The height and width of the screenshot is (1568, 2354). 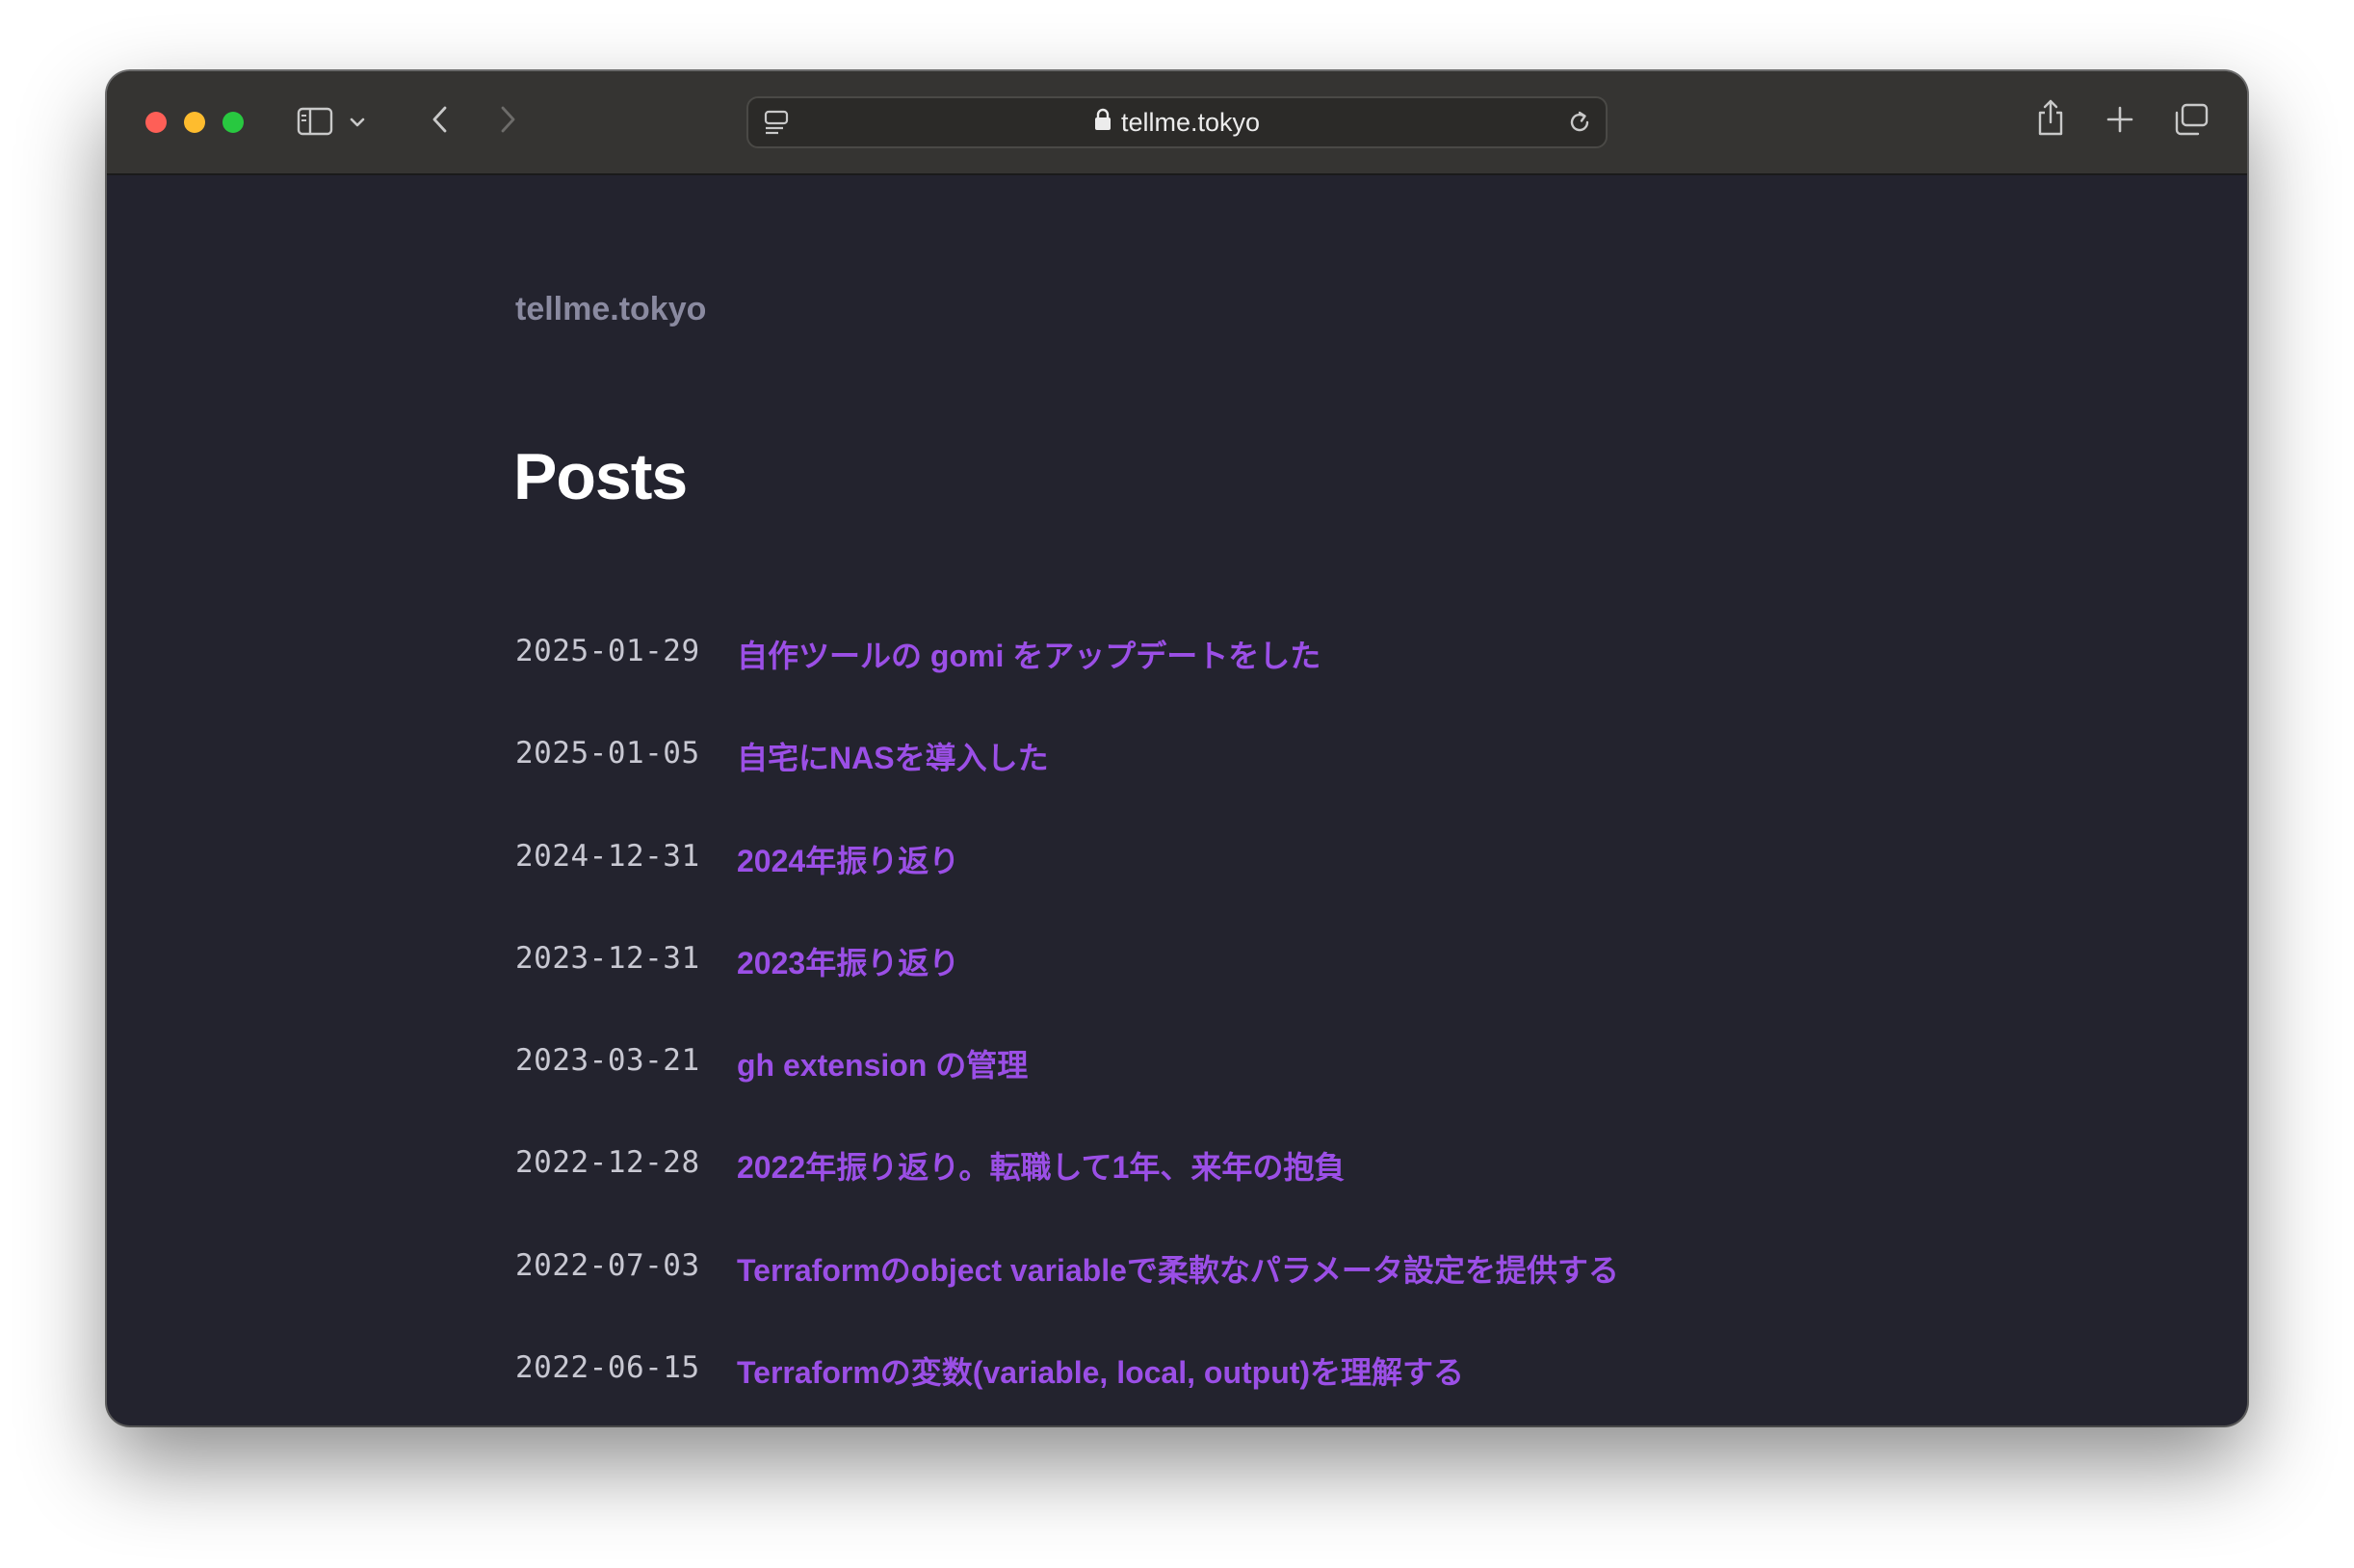 I want to click on maximize-window-button, so click(x=233, y=122).